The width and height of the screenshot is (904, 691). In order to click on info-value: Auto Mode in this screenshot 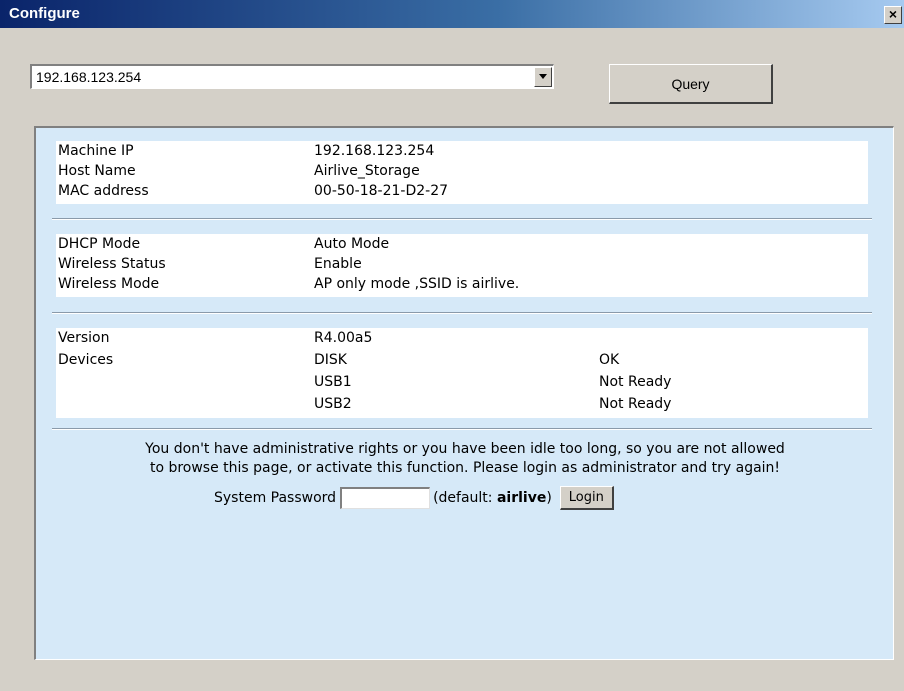, I will do `click(352, 244)`.